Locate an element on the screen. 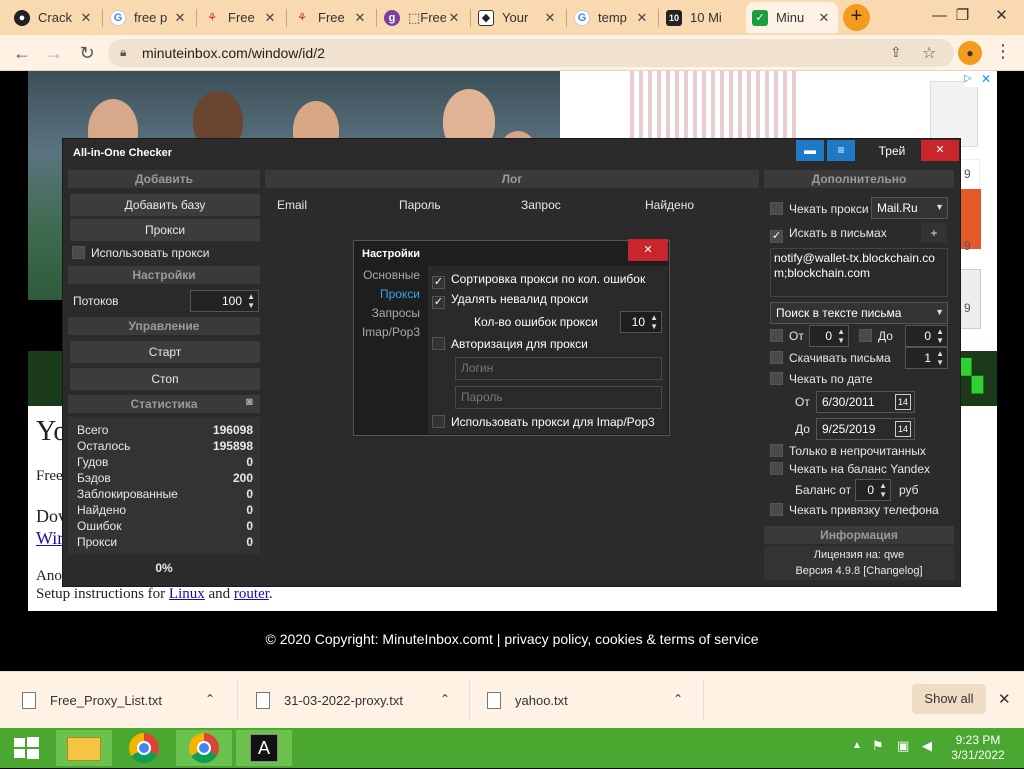  log-col-email: Email is located at coordinates (292, 205).